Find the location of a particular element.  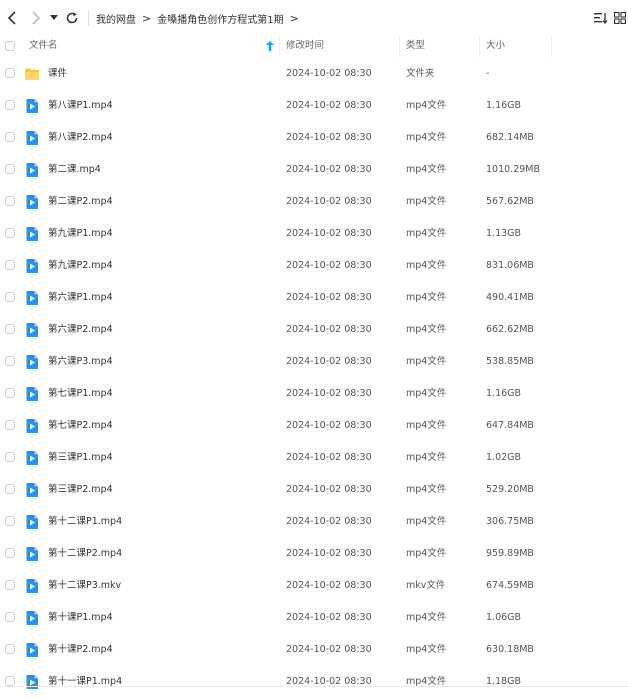

file-row: 第九课P1.mp4 2024-10-02 08:30 mp4文件 1.13GB is located at coordinates (314, 234).